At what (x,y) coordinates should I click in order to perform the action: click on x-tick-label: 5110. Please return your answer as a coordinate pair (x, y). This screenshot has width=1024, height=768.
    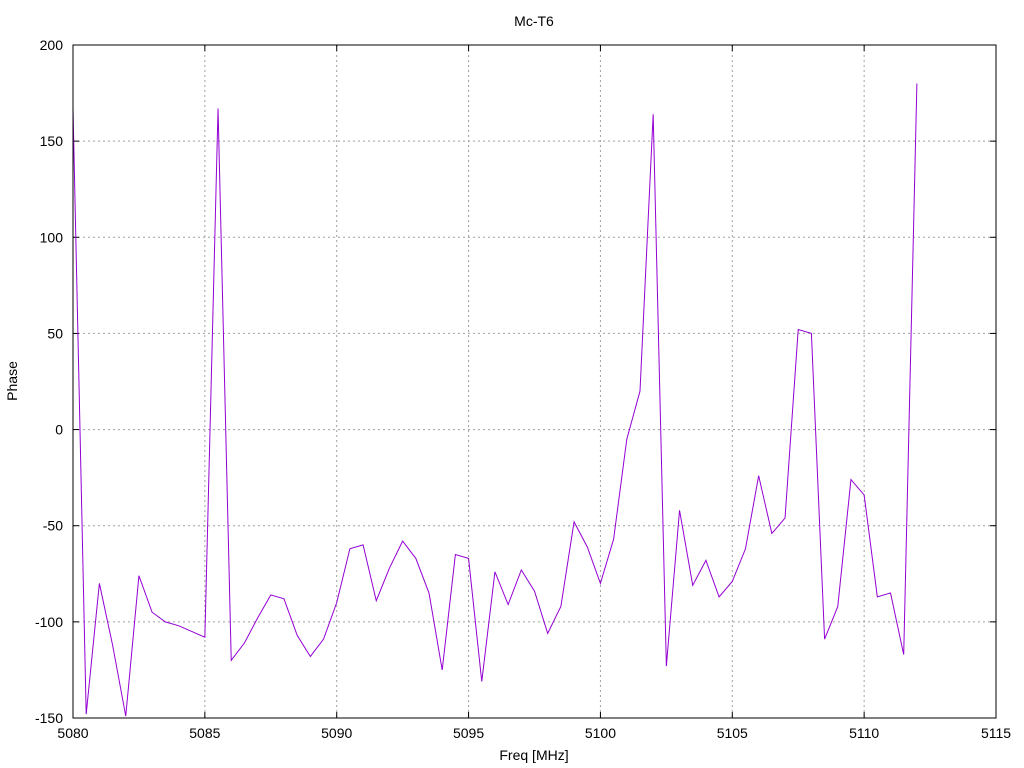
    Looking at the image, I should click on (864, 733).